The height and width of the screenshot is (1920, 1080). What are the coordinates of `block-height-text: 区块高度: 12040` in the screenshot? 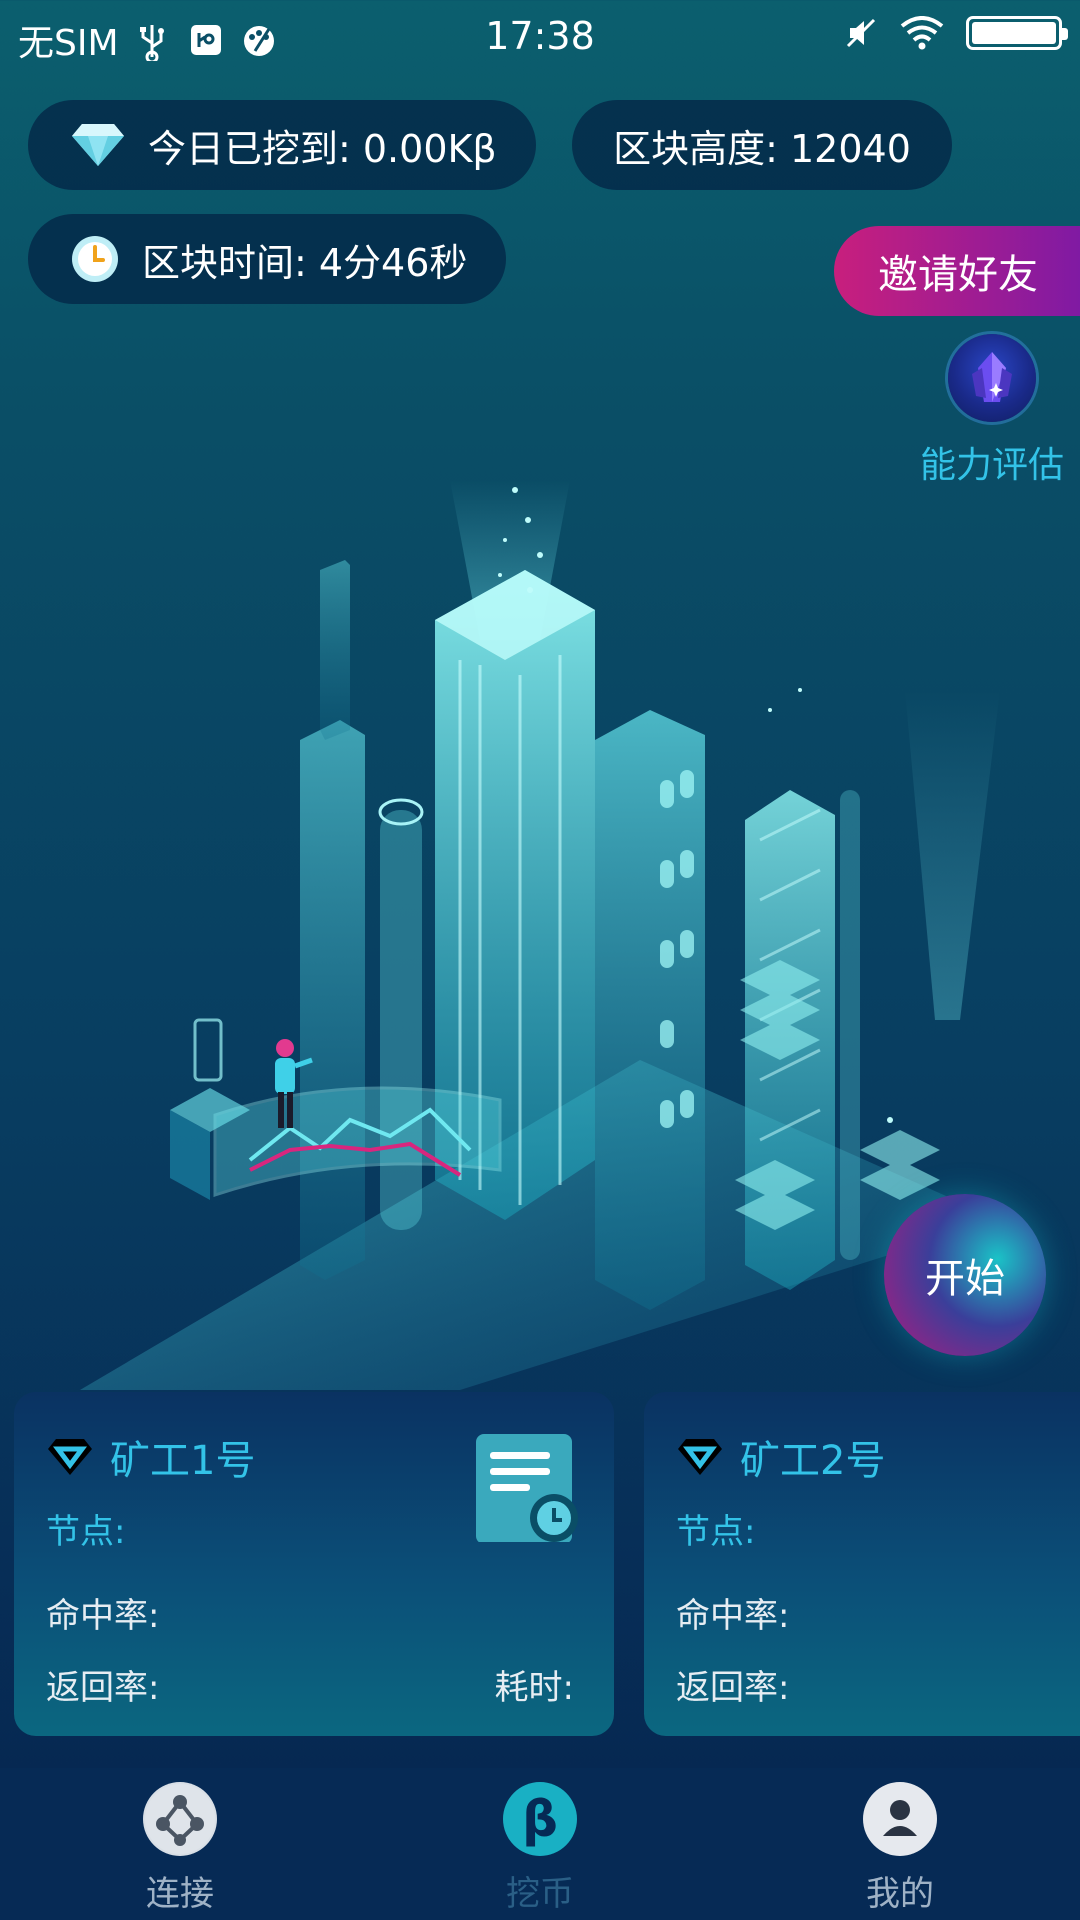 It's located at (762, 148).